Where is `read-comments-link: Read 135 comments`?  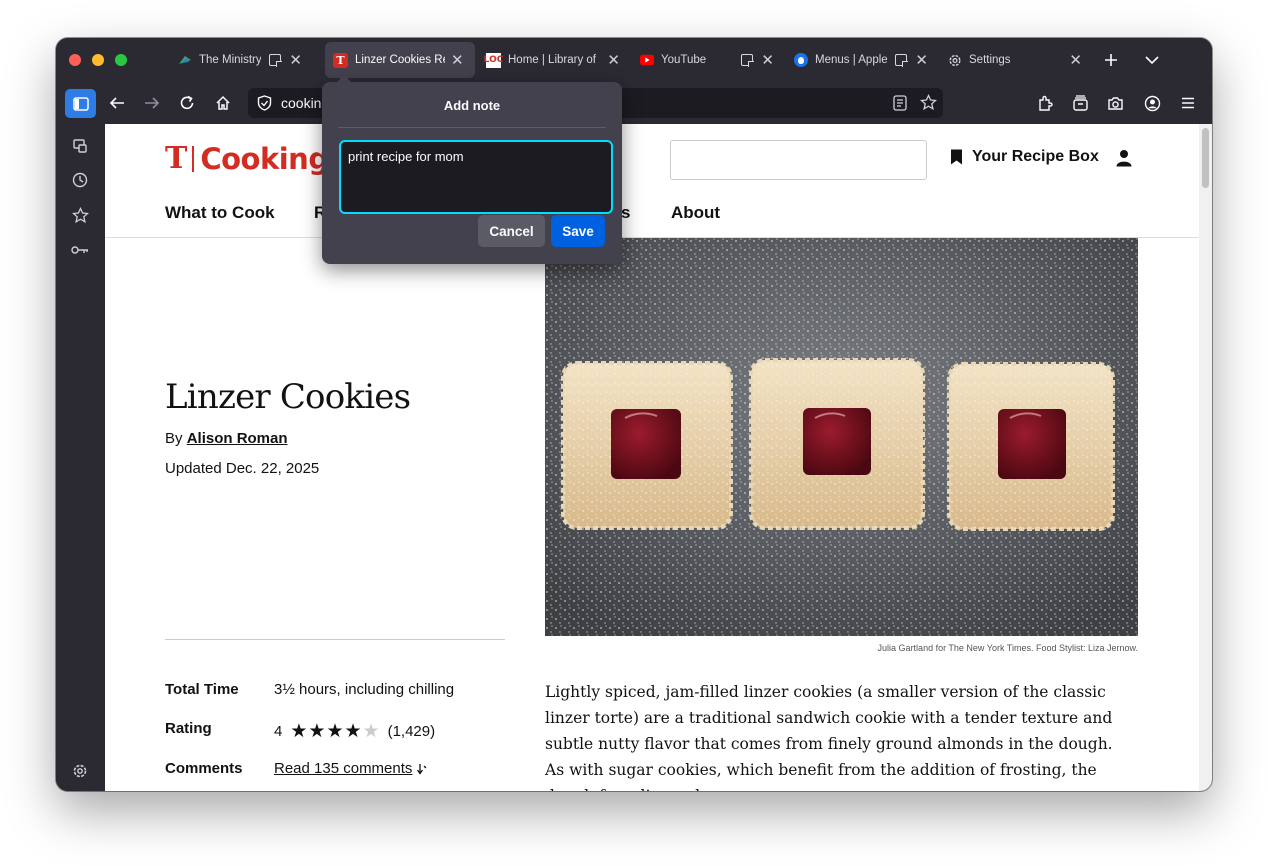
read-comments-link: Read 135 comments is located at coordinates (343, 768).